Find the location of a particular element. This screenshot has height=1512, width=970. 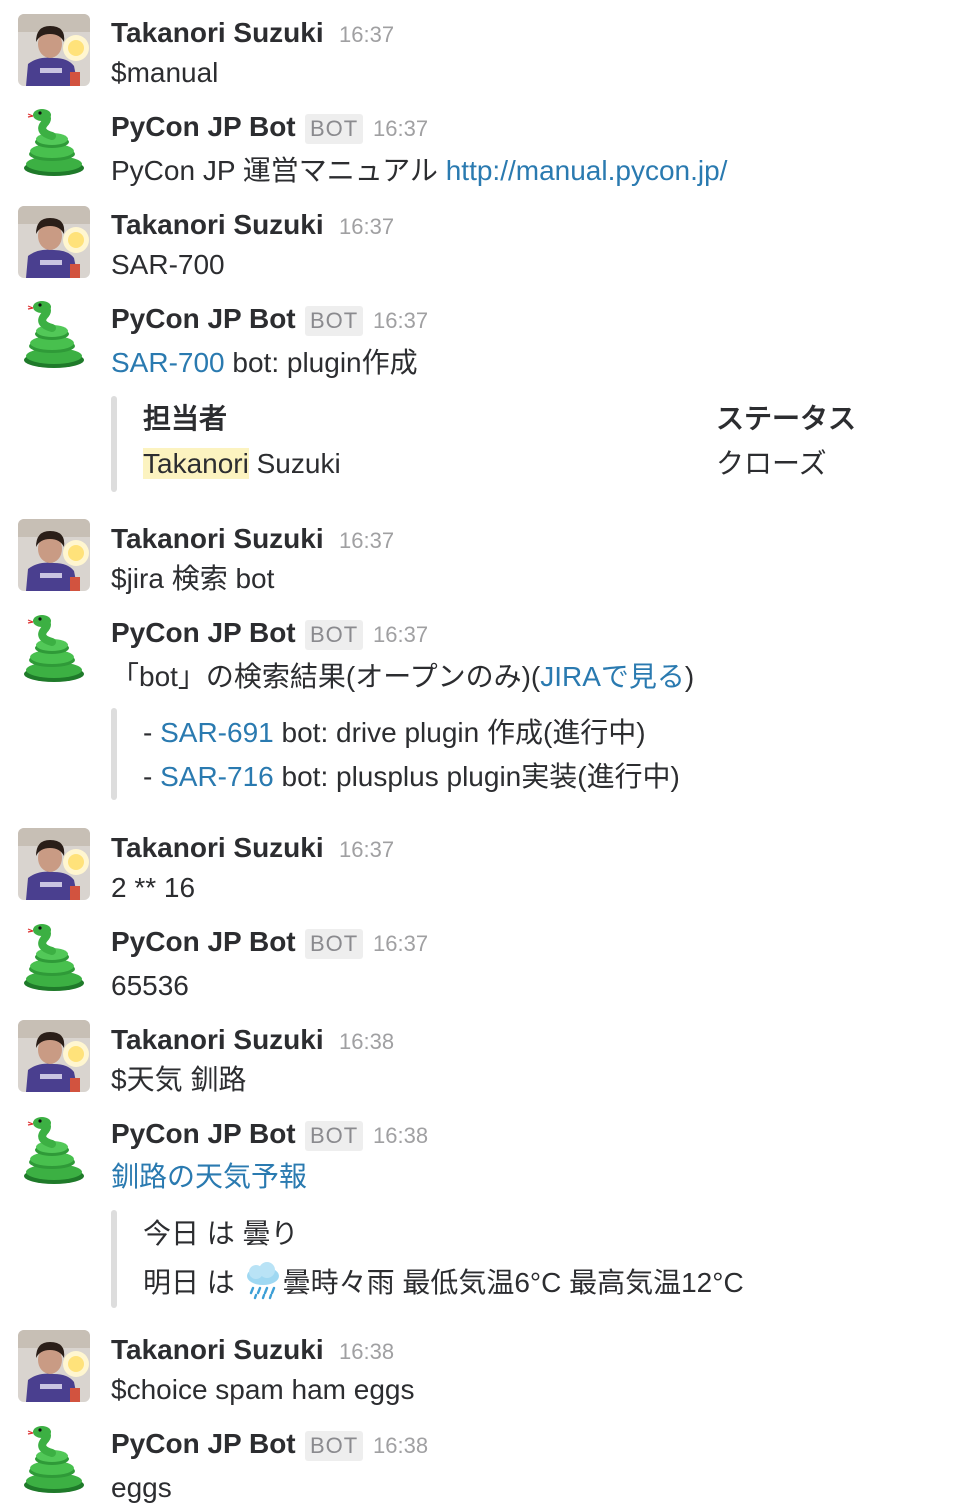

item-text: bot: drive plugin 作成(進行中) is located at coordinates (459, 732).